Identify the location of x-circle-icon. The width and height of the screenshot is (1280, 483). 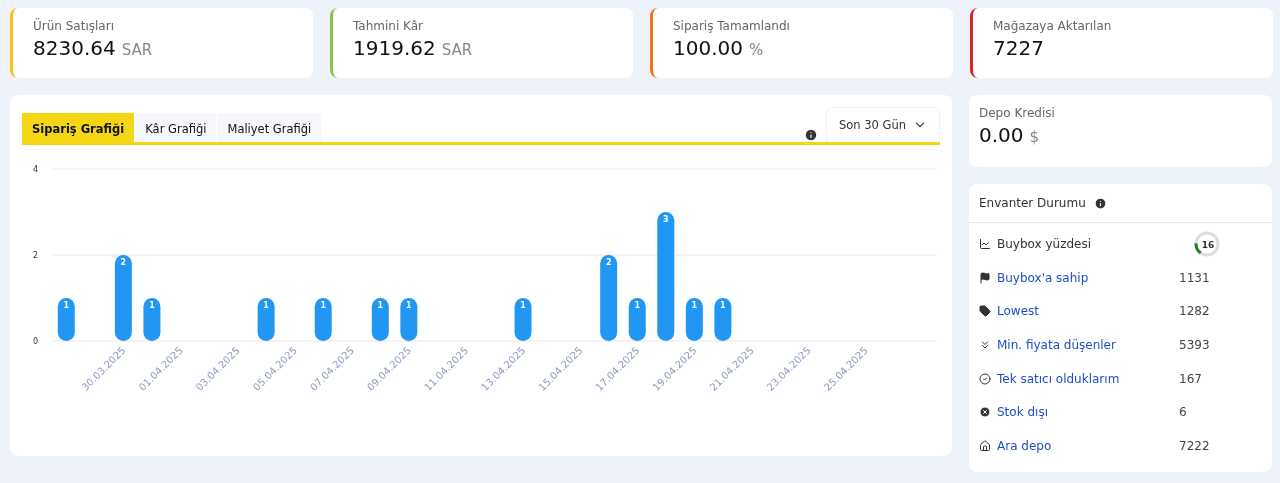
(985, 412).